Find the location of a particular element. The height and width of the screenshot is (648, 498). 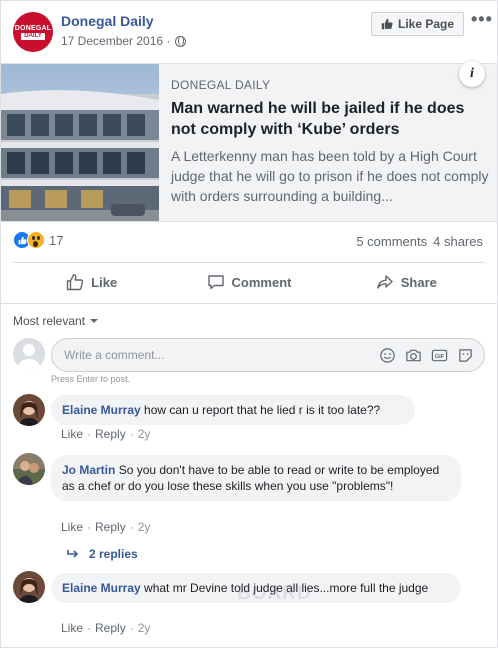

like-page-button: Like Page is located at coordinates (417, 24).